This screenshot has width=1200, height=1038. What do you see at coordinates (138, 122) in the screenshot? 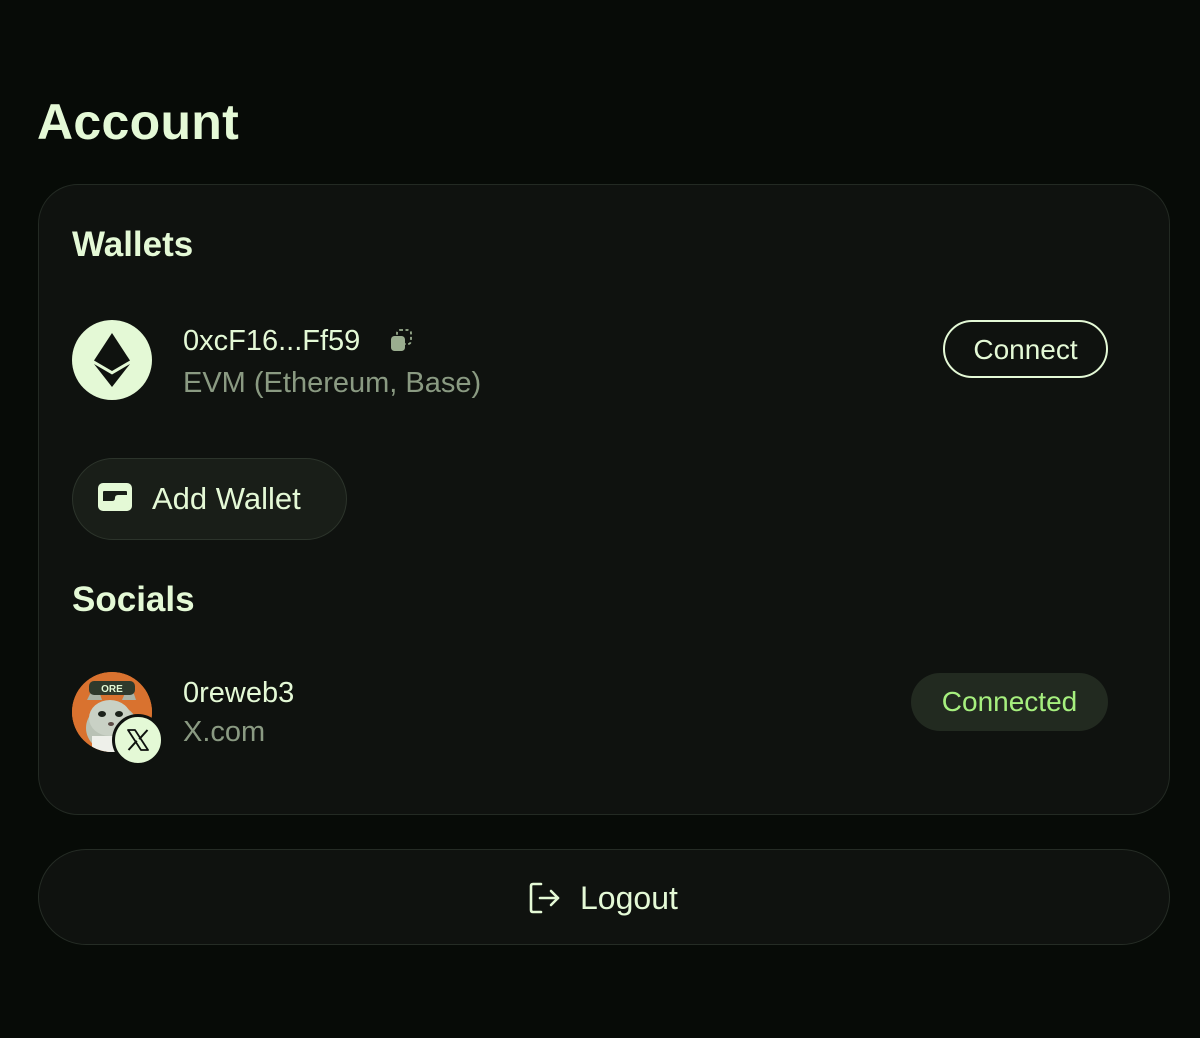
I see `page-title: Account` at bounding box center [138, 122].